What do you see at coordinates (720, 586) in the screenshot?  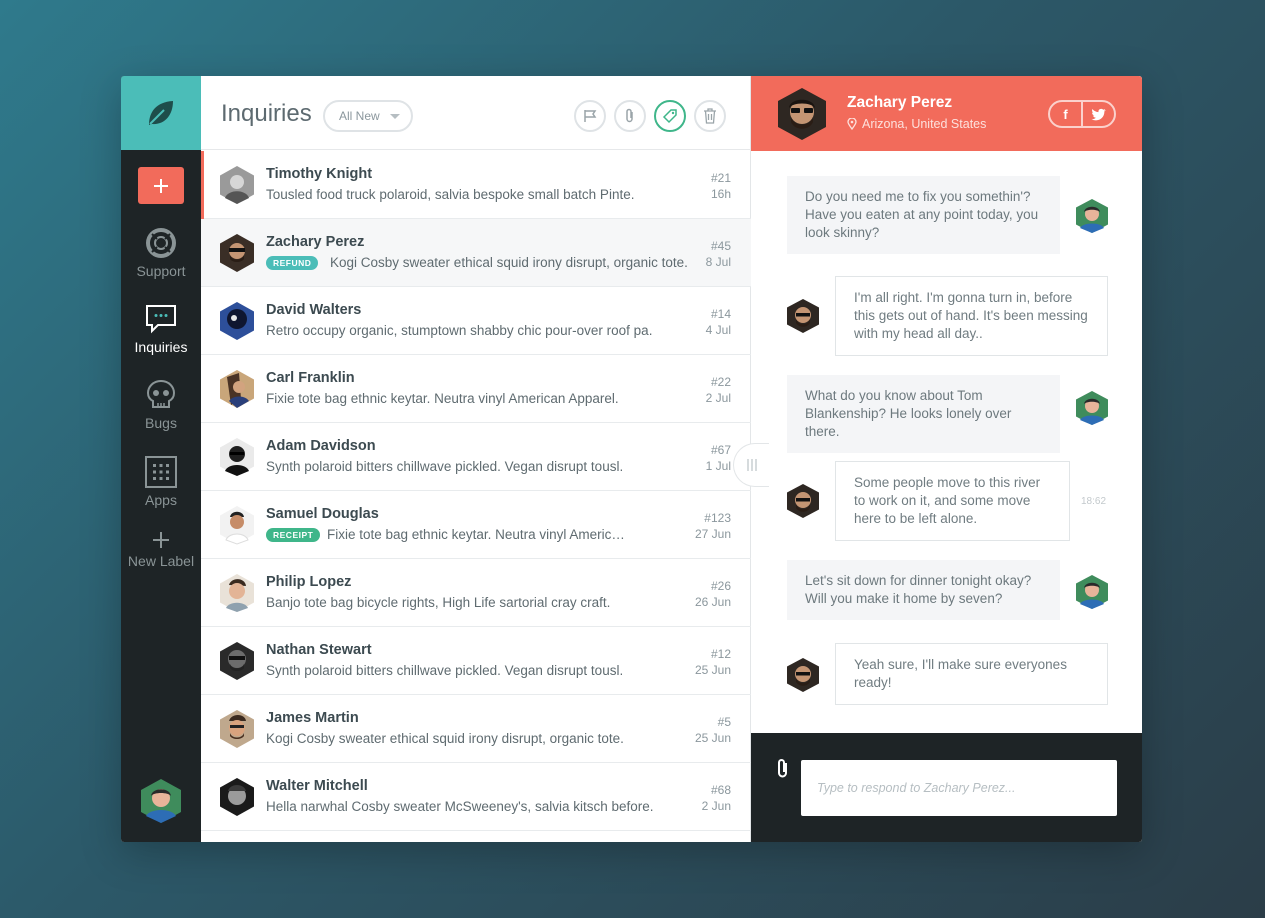 I see `ticket-number: #26` at bounding box center [720, 586].